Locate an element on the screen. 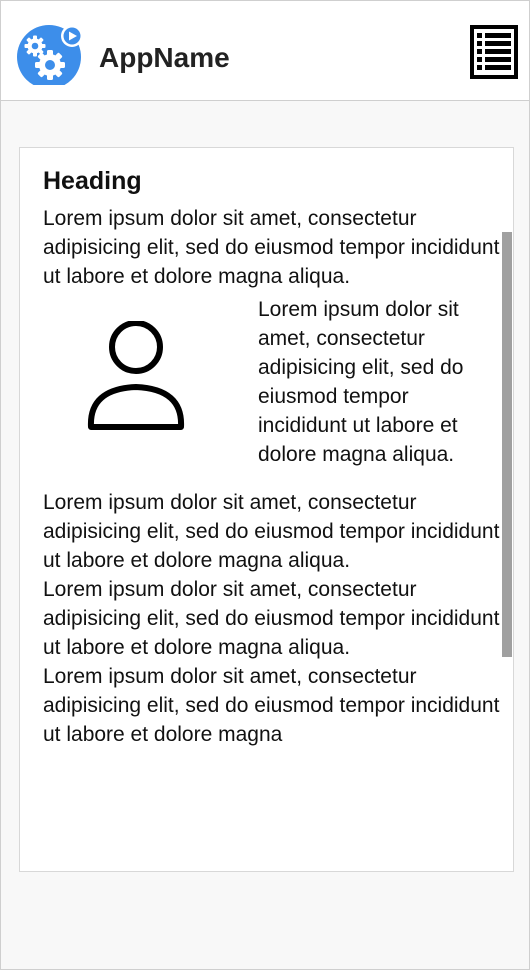  scrollbar-thumb is located at coordinates (507, 444).